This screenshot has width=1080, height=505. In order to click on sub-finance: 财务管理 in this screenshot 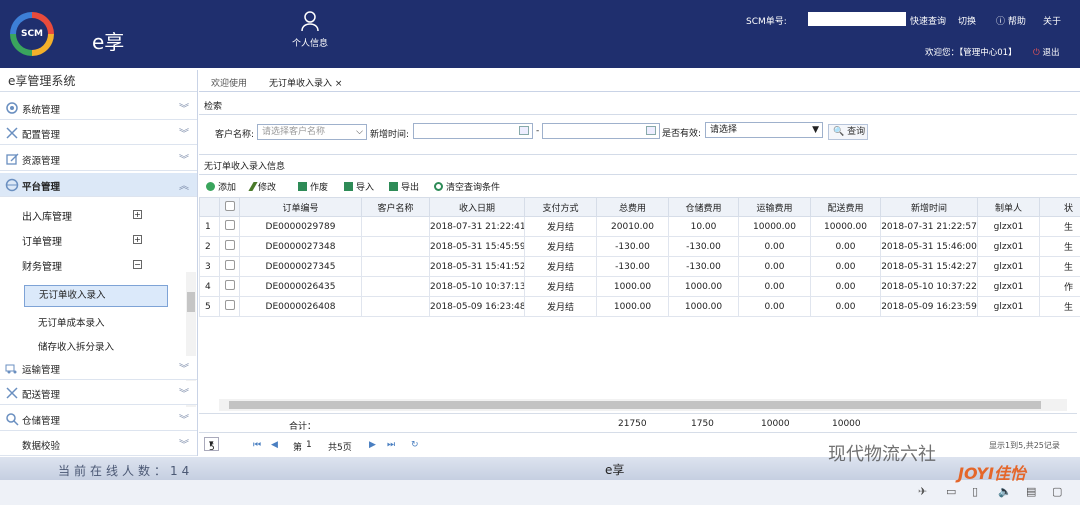, I will do `click(42, 265)`.